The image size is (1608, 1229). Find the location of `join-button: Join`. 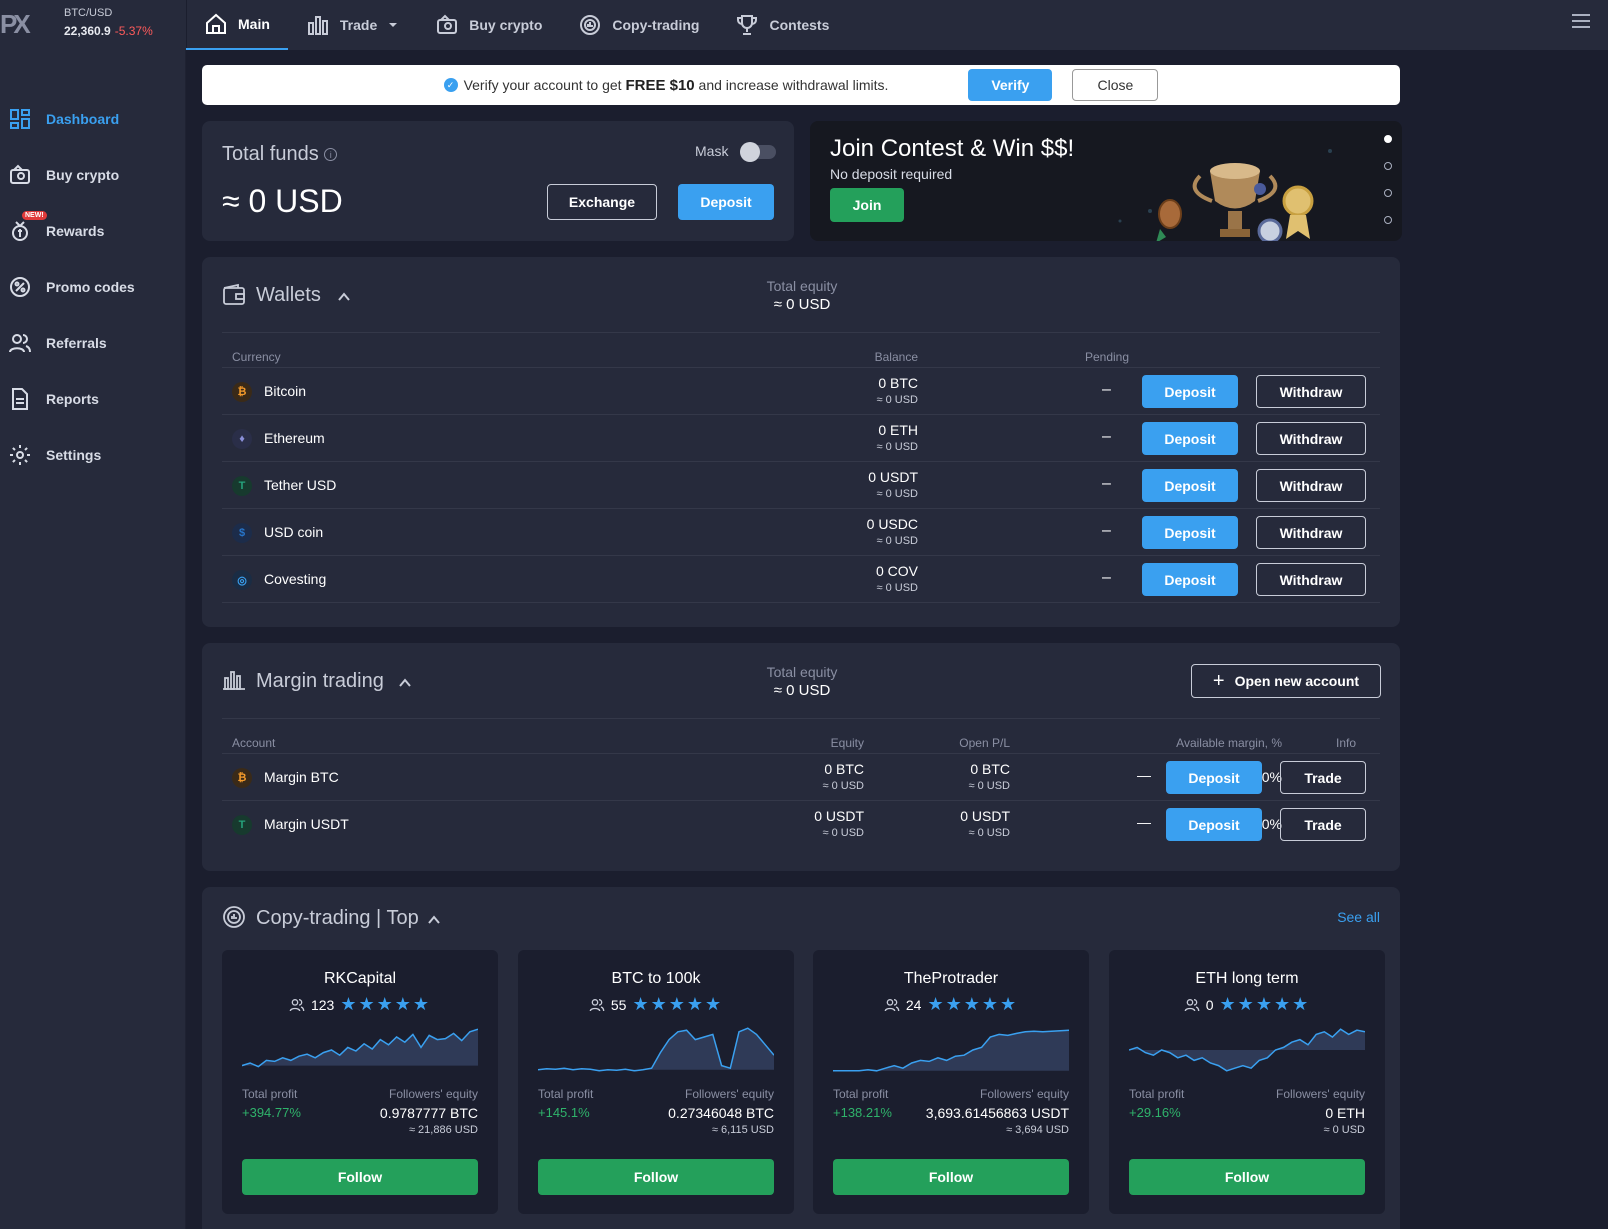

join-button: Join is located at coordinates (867, 205).